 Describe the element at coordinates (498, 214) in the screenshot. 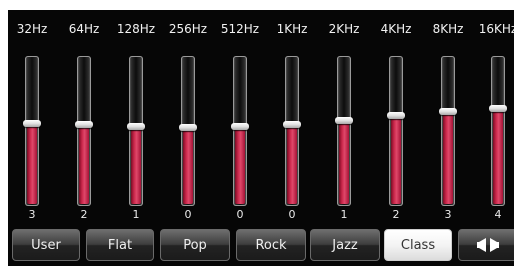

I see `band-value: 4` at that location.